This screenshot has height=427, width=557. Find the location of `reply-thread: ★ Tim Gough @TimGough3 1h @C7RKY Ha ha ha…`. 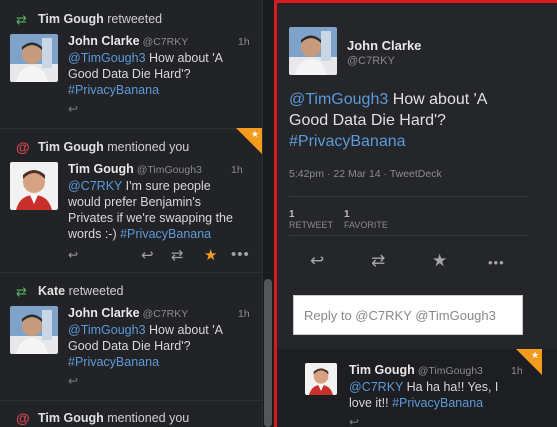

reply-thread: ★ Tim Gough @TimGough3 1h @C7RKY Ha ha ha… is located at coordinates (417, 388).